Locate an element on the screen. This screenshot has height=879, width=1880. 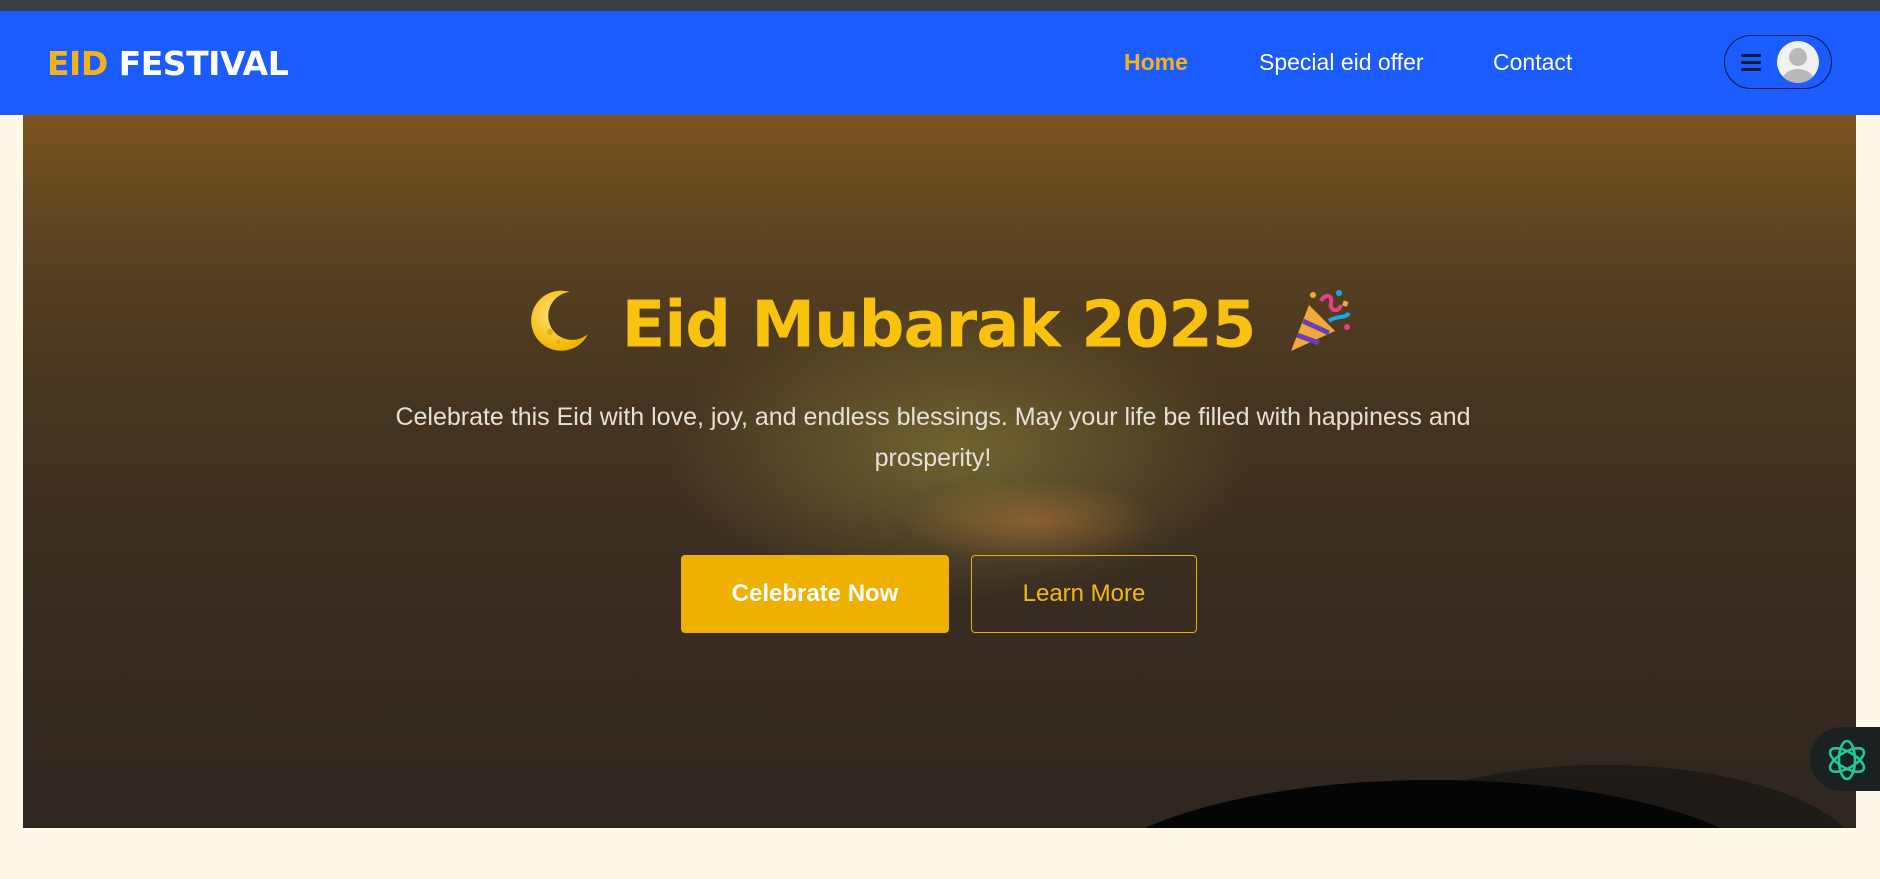
brand-name: FESTIVAL is located at coordinates (203, 63).